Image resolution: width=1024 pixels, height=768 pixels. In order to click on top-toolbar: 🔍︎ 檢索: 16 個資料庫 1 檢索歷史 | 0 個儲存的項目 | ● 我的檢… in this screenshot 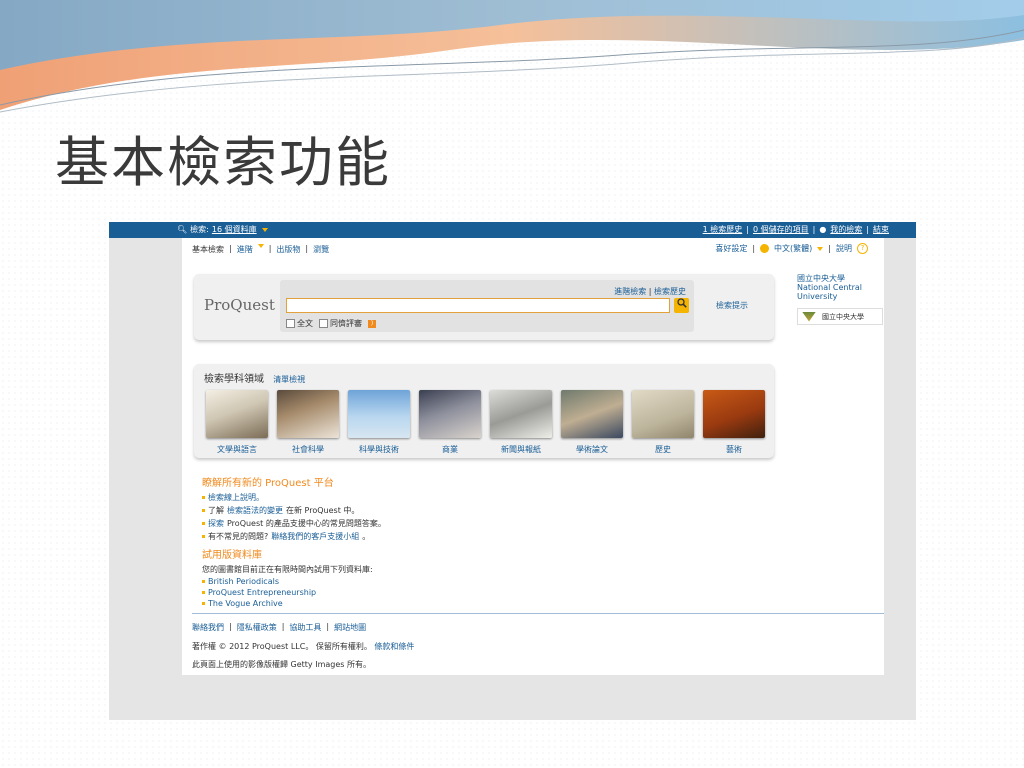, I will do `click(512, 230)`.